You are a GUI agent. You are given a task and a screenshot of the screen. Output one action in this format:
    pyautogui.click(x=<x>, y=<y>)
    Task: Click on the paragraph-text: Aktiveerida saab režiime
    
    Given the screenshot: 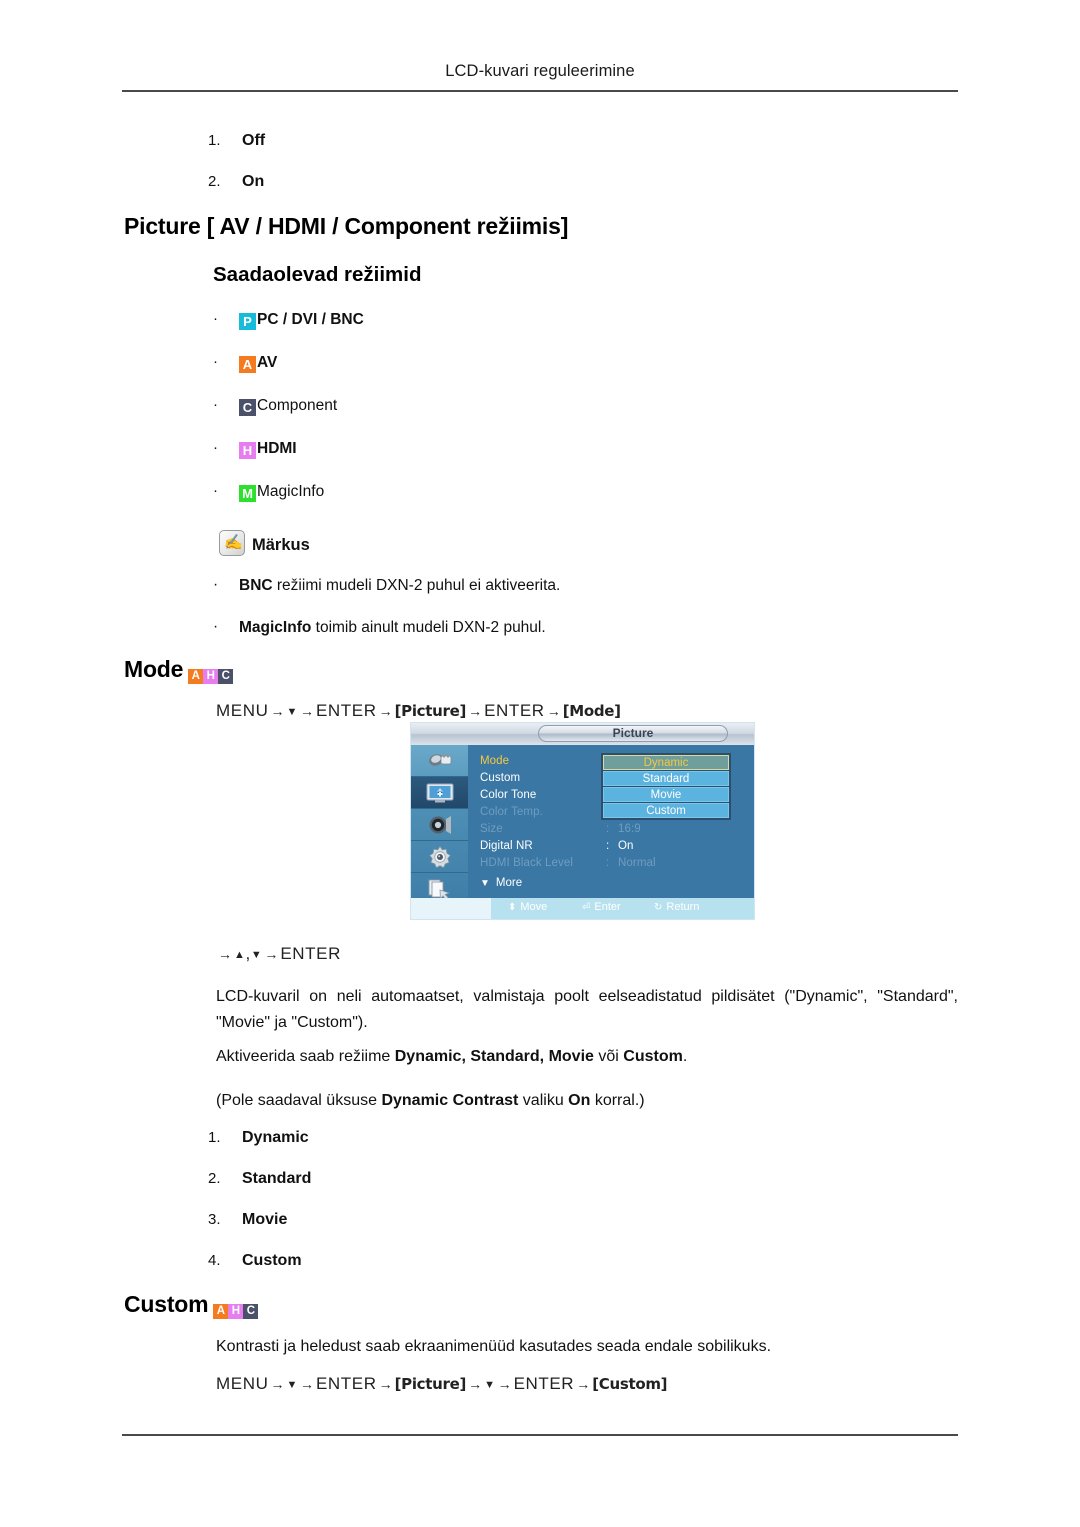 What is the action you would take?
    pyautogui.click(x=305, y=1056)
    